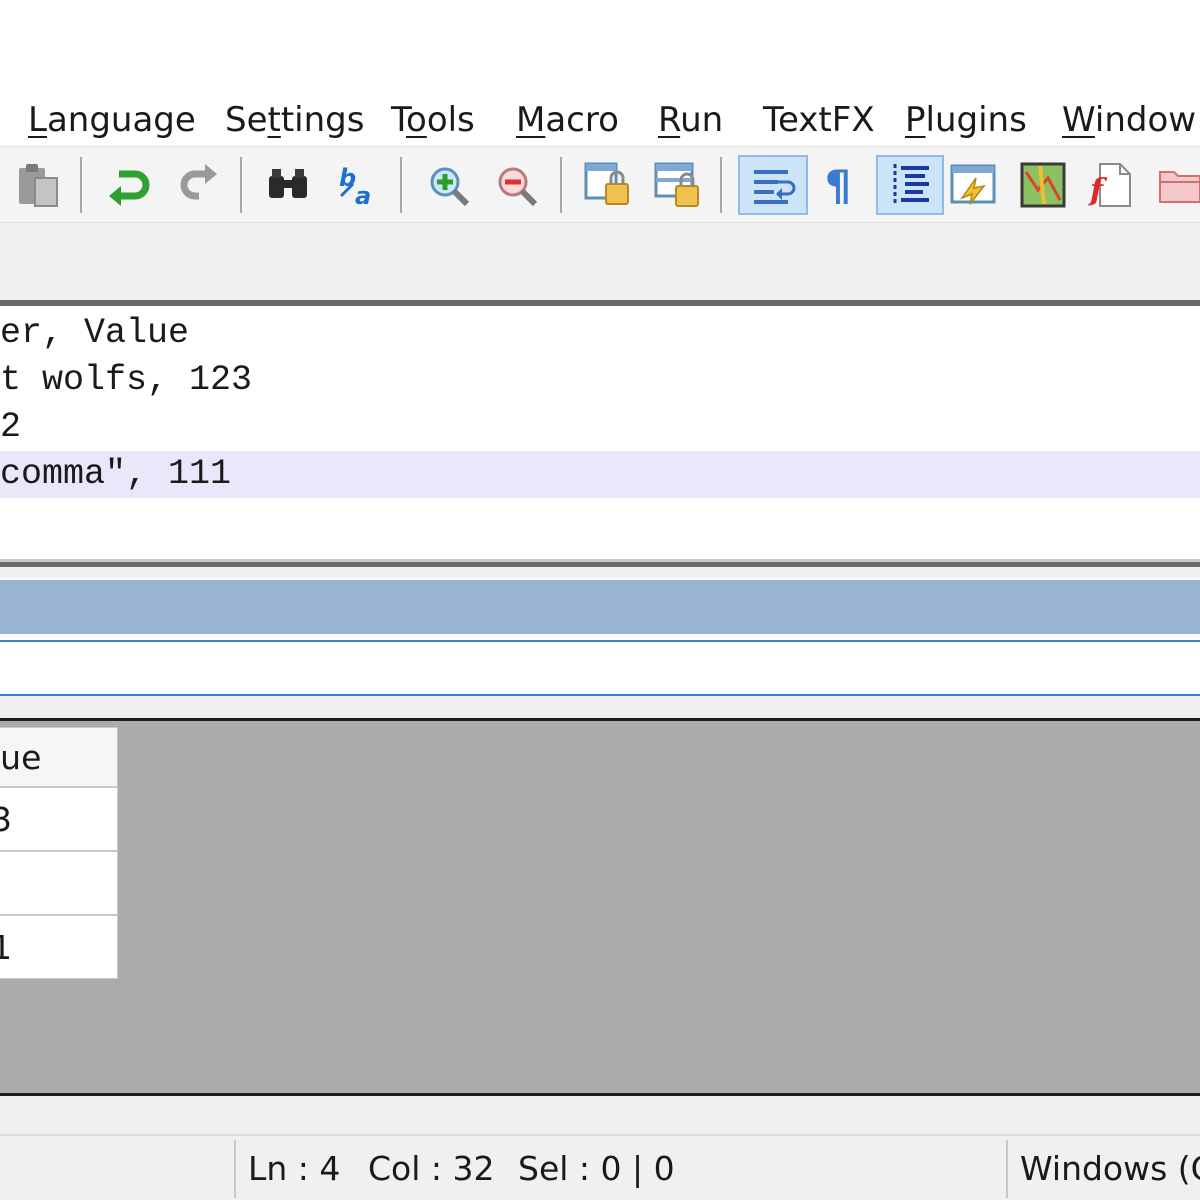 The width and height of the screenshot is (1200, 1202). What do you see at coordinates (59, 883) in the screenshot?
I see `grid-cell` at bounding box center [59, 883].